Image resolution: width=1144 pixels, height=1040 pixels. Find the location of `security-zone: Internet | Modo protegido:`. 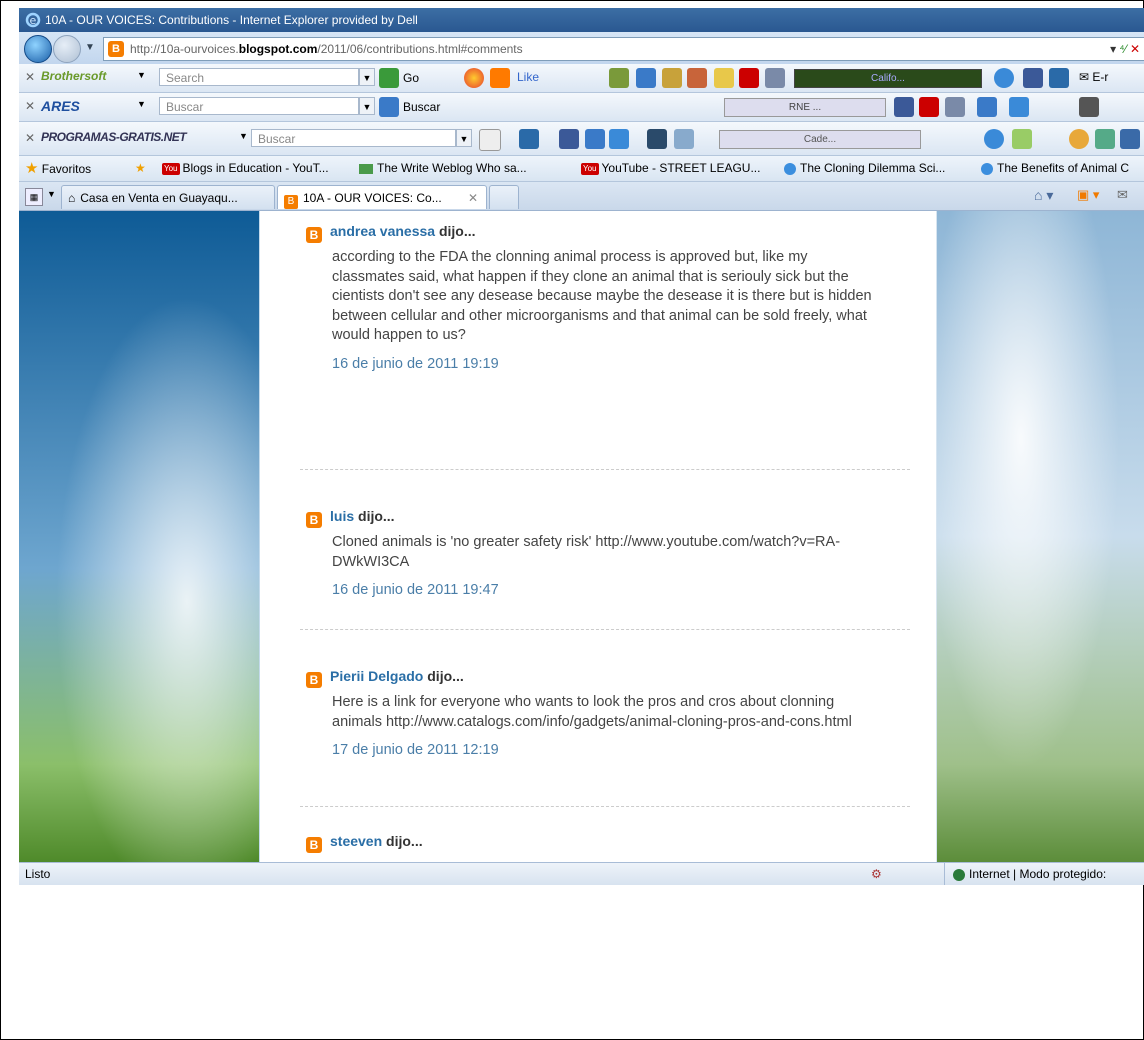

security-zone: Internet | Modo protegido: is located at coordinates (1029, 874).